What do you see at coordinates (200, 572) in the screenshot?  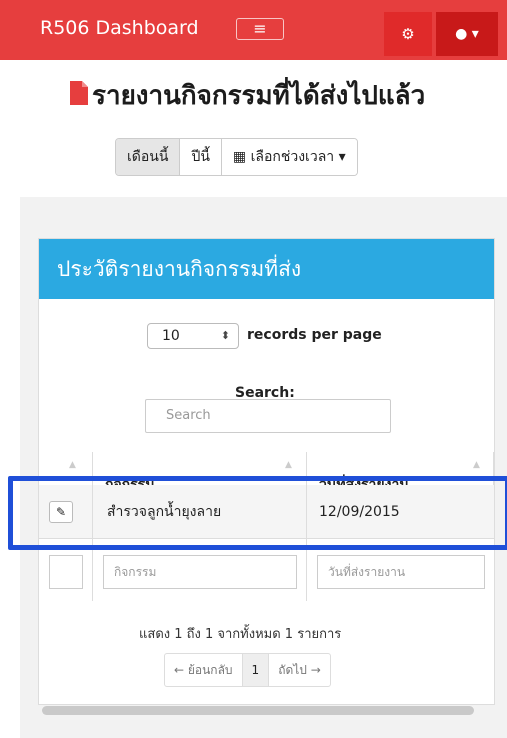 I see `activity-filter-input: กิจกรรม` at bounding box center [200, 572].